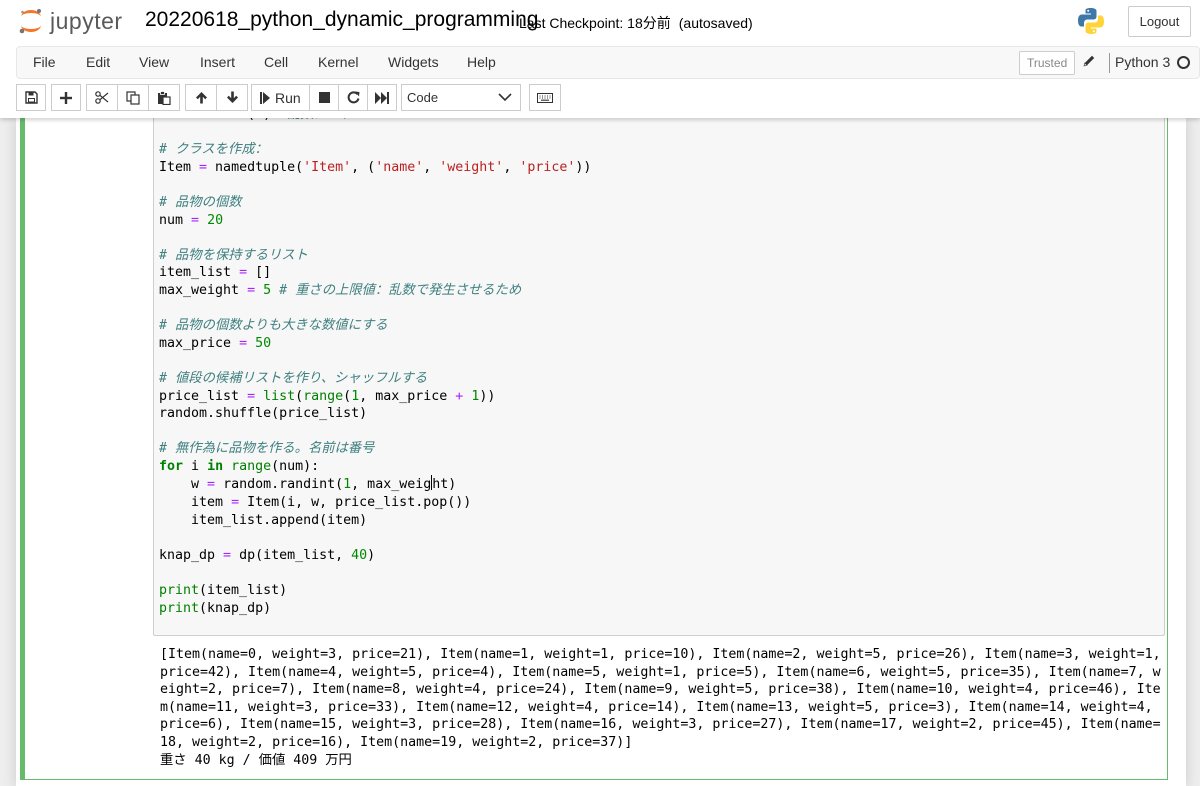  I want to click on arrow-up-icon, so click(201, 98).